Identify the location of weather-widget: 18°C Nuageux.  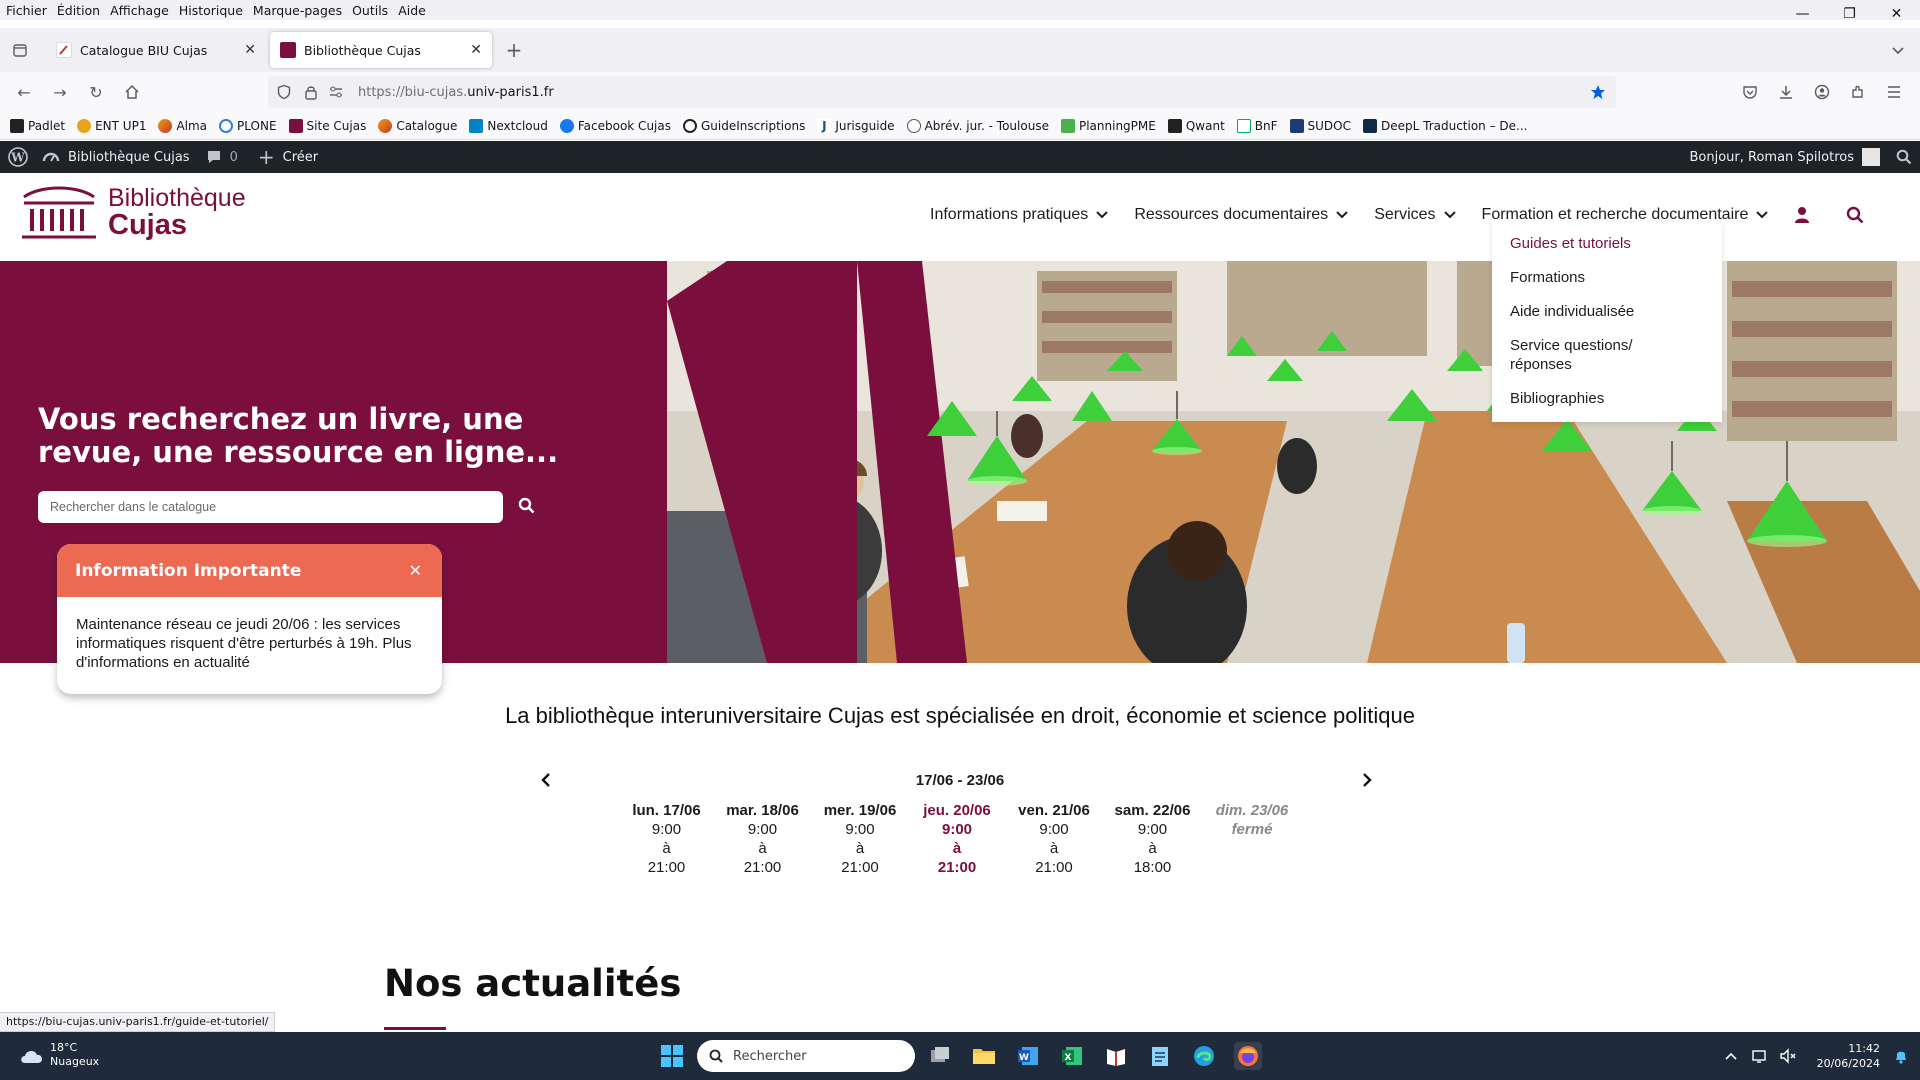
(58, 1055).